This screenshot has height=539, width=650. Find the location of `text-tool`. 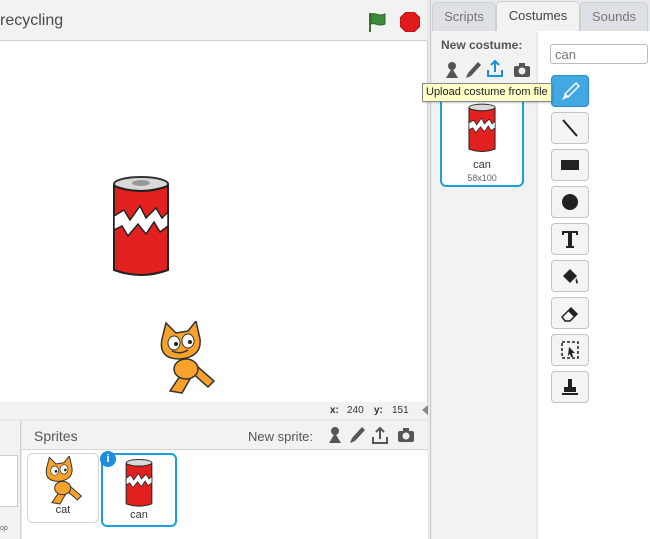

text-tool is located at coordinates (570, 239).